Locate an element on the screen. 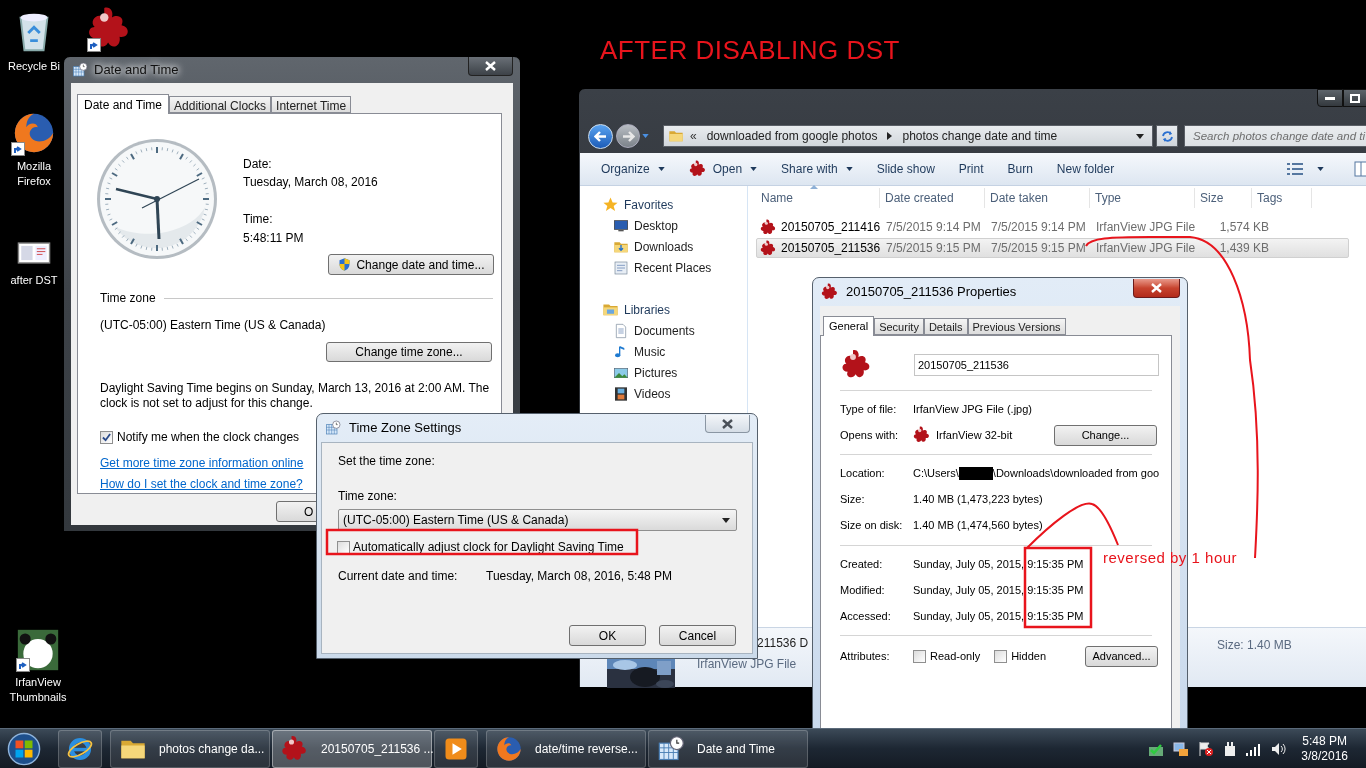 Image resolution: width=1366 pixels, height=768 pixels. field-label: Opens with: is located at coordinates (870, 435).